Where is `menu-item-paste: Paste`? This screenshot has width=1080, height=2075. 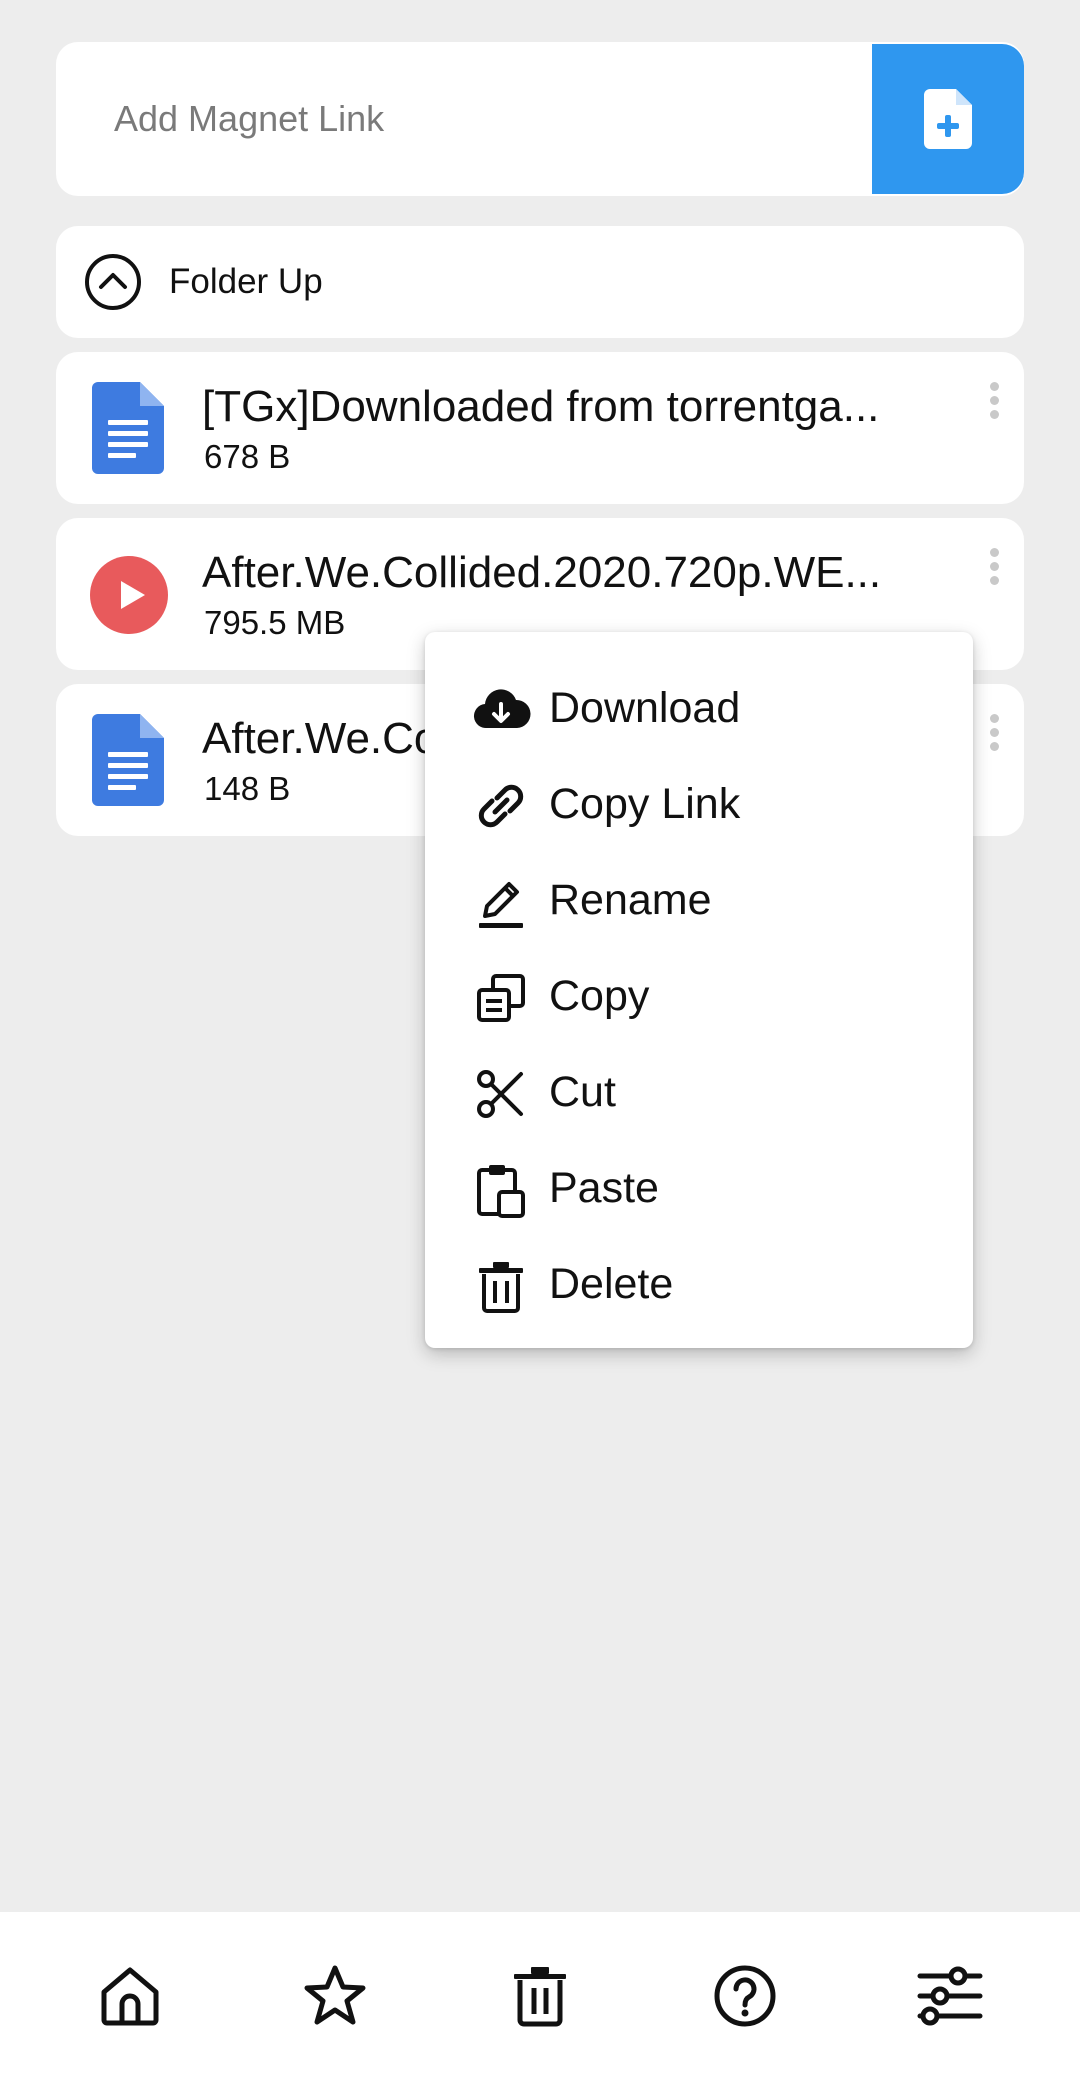
menu-item-paste: Paste is located at coordinates (699, 1186).